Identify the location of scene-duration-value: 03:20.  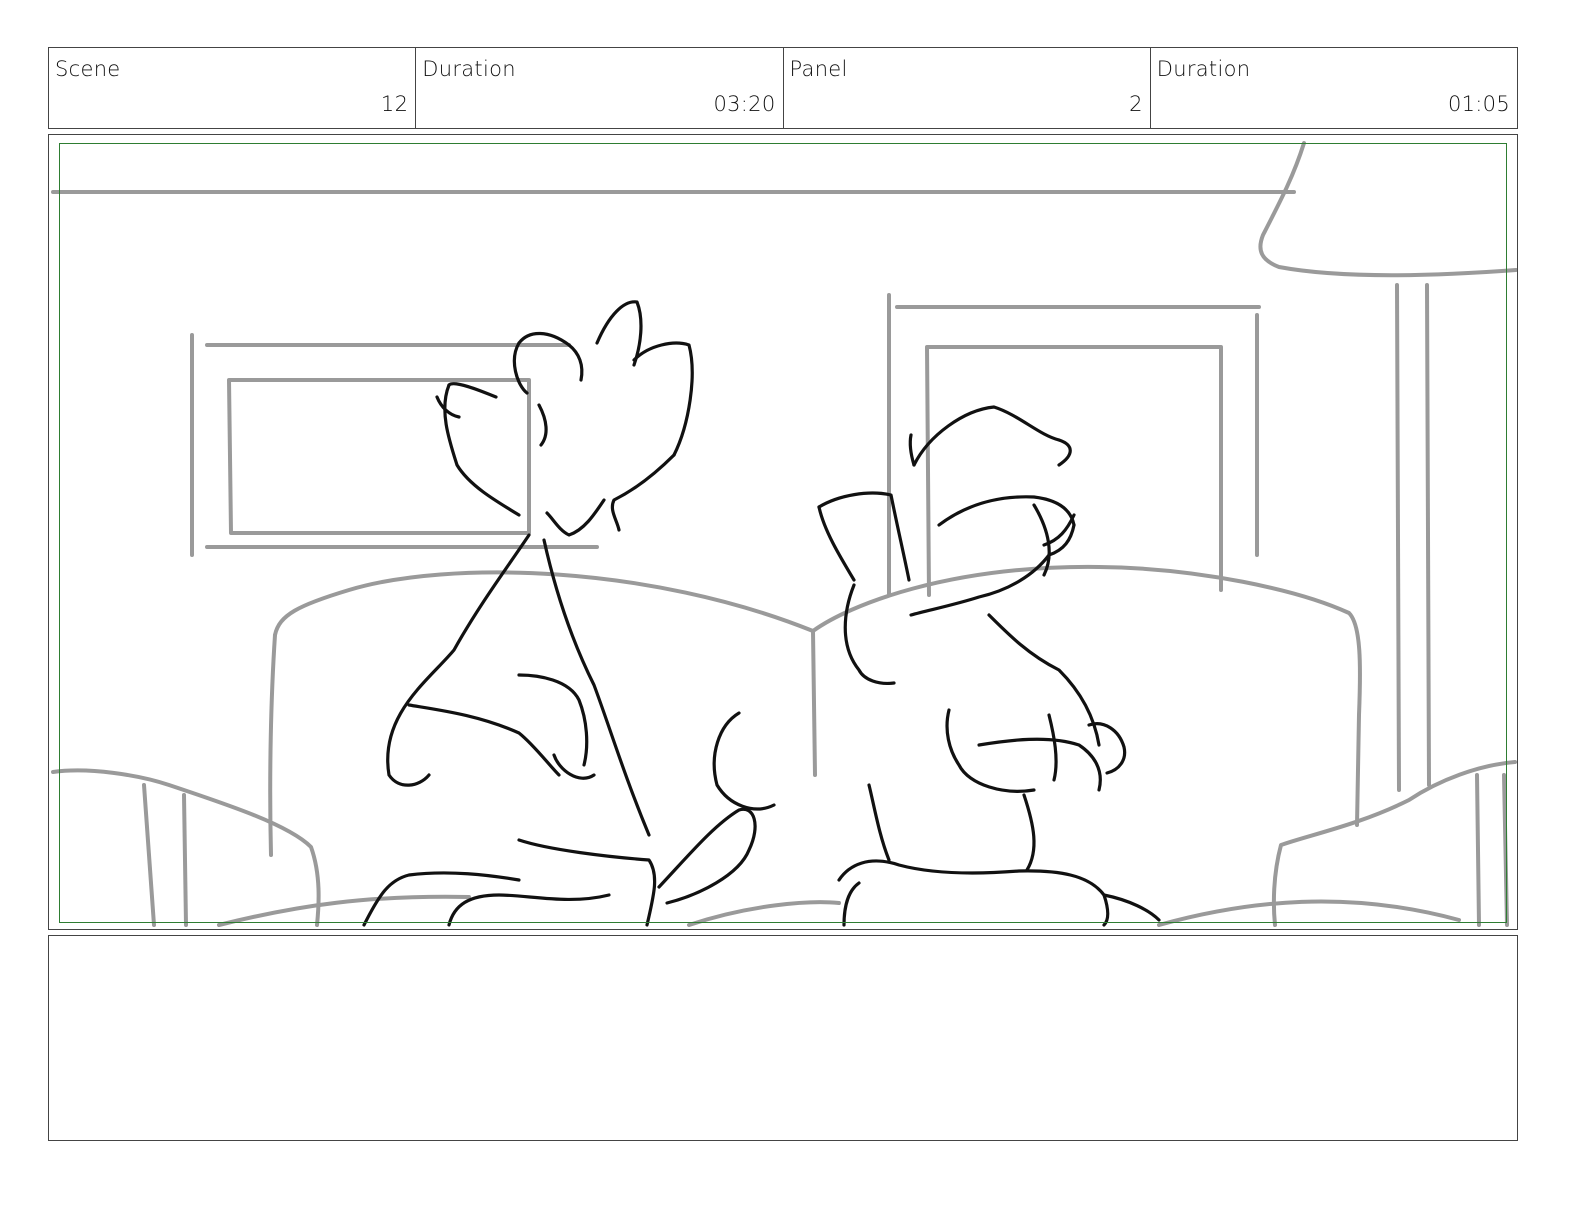
(744, 104).